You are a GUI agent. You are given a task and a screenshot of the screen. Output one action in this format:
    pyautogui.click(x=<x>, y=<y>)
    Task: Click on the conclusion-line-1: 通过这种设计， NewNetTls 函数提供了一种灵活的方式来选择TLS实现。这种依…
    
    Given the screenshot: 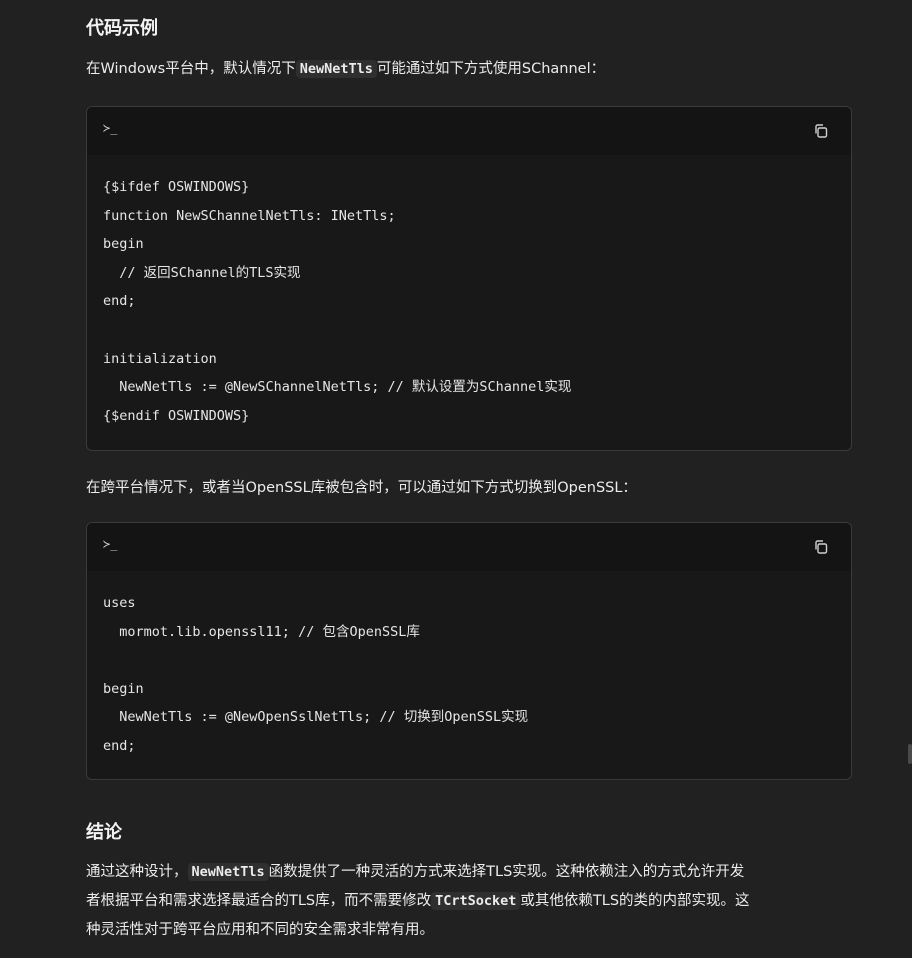 What is the action you would take?
    pyautogui.click(x=471, y=872)
    